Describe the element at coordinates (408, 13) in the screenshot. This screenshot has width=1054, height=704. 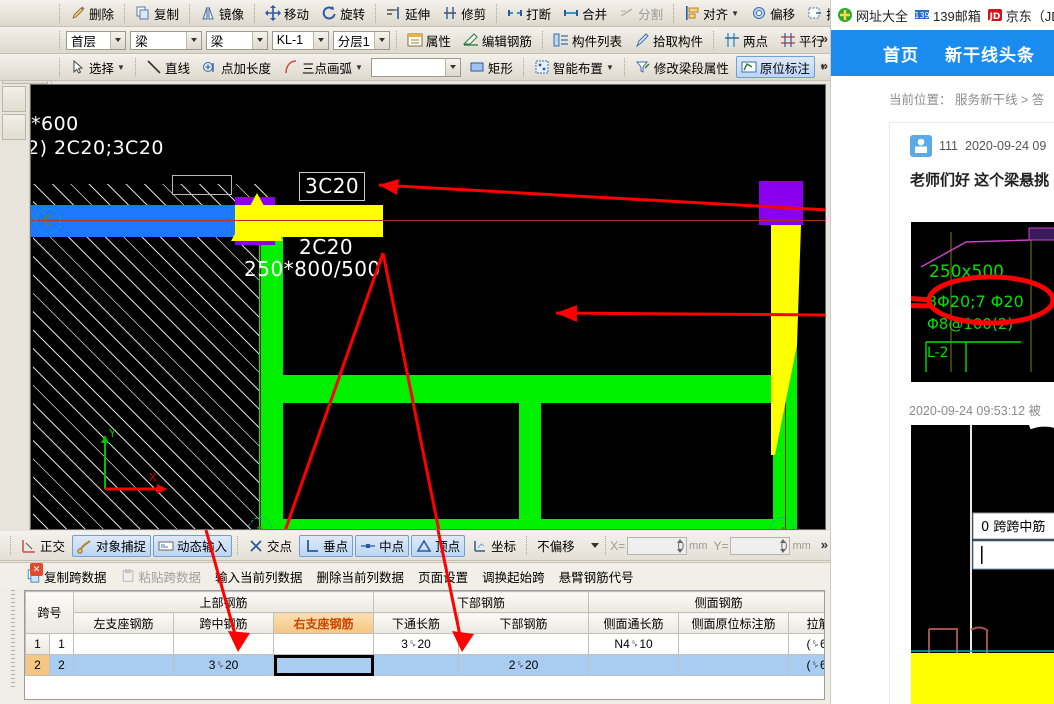
I see `extend-button: 延伸` at that location.